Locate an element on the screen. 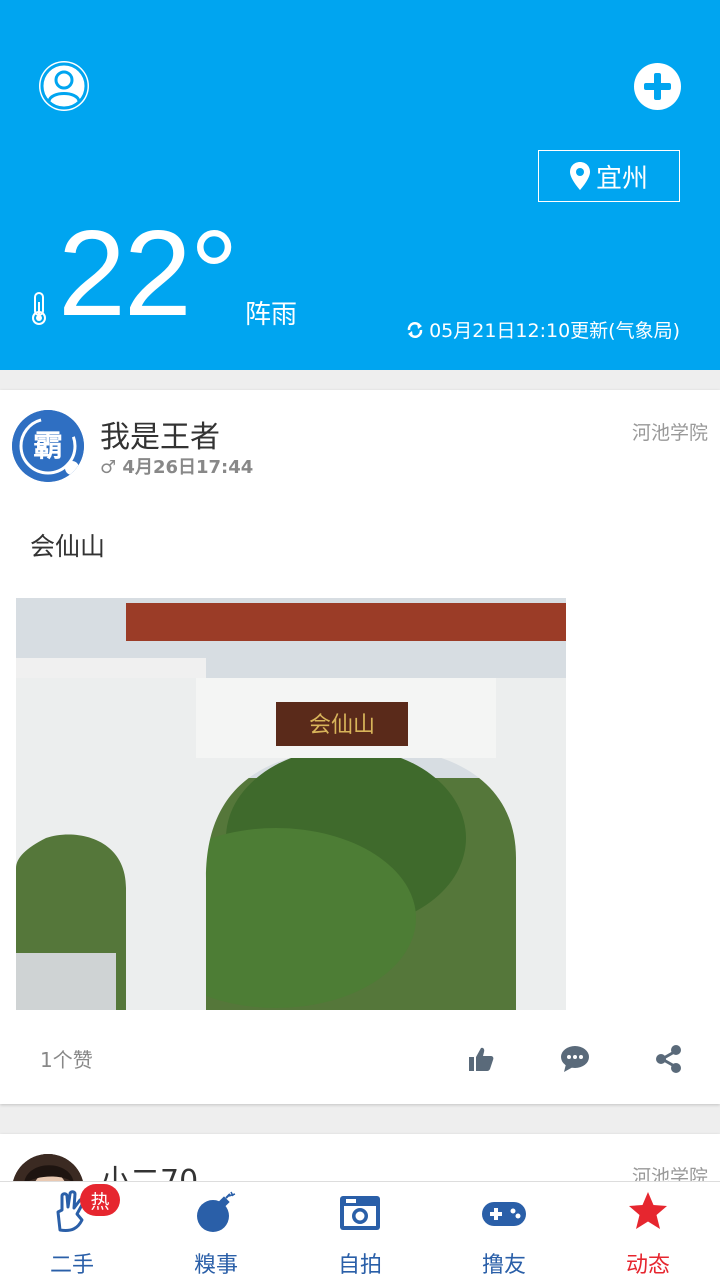  bottom-nav: 热 二手 糗事 自拍 撸友 动态 is located at coordinates (360, 1230).